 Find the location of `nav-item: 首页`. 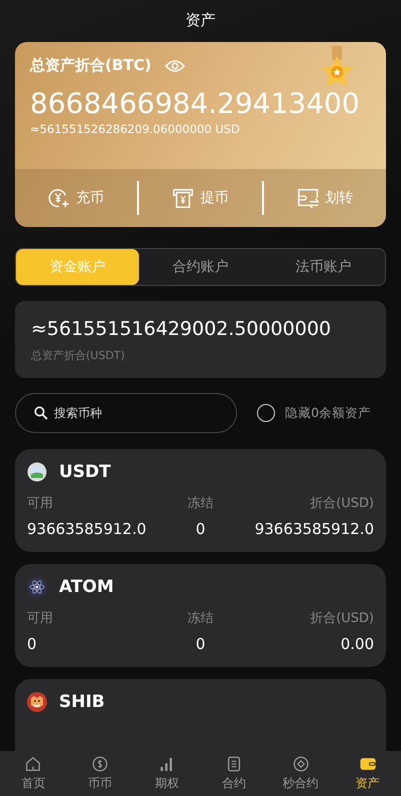

nav-item: 首页 is located at coordinates (33, 773).